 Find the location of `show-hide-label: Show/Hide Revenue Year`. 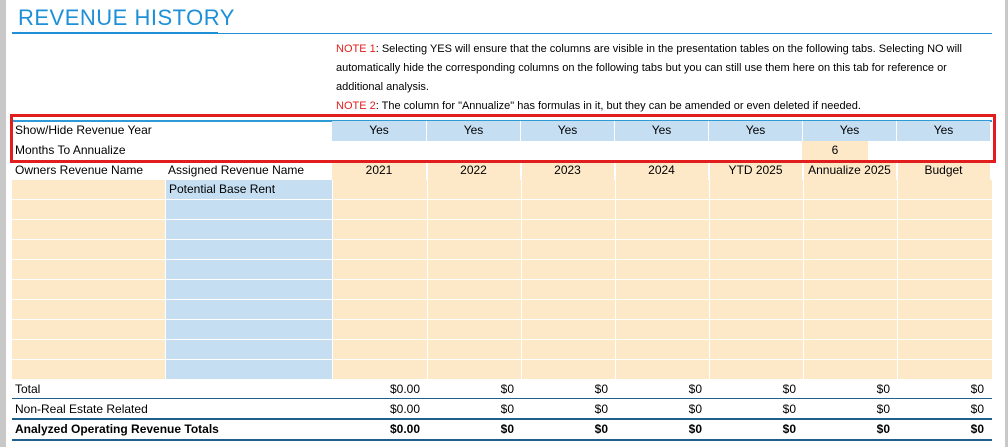

show-hide-label: Show/Hide Revenue Year is located at coordinates (83, 130).